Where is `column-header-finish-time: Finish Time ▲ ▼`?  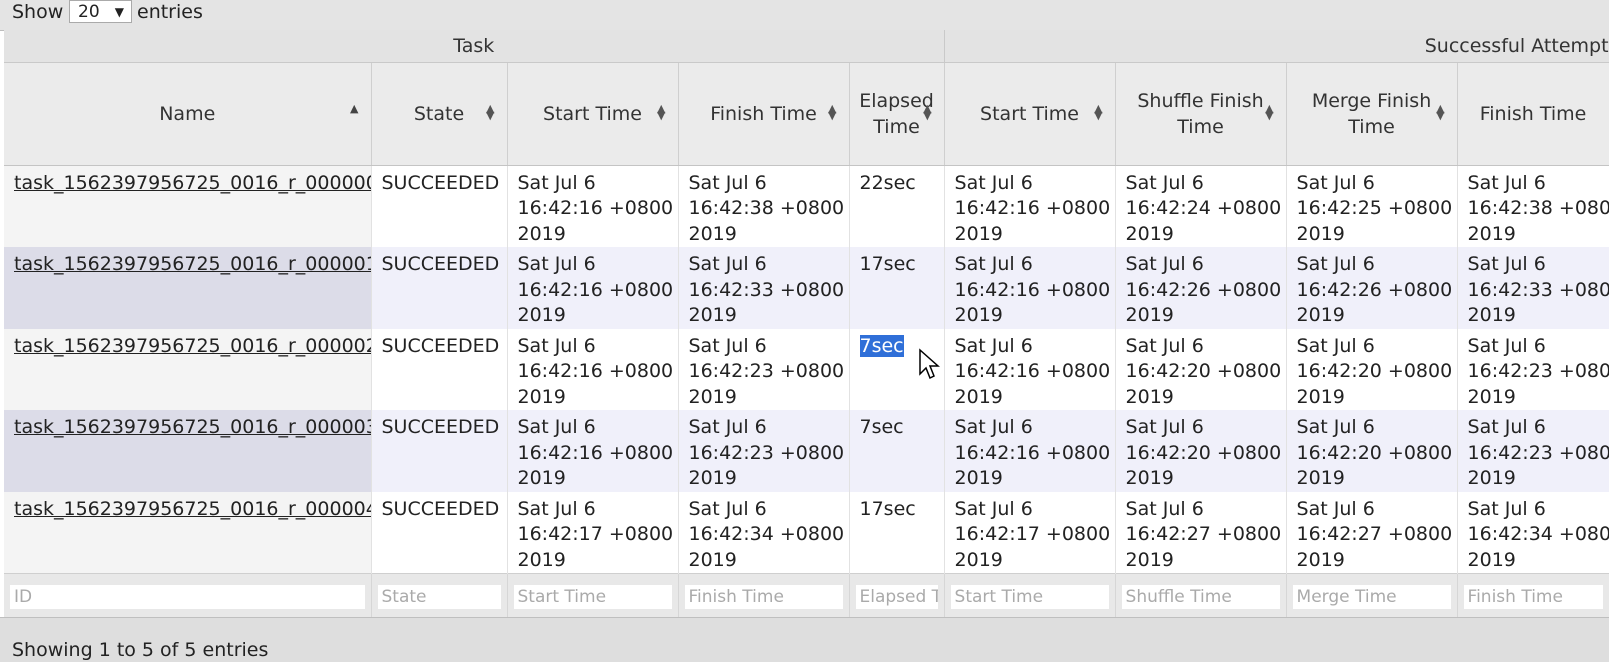
column-header-finish-time: Finish Time ▲ ▼ is located at coordinates (764, 114).